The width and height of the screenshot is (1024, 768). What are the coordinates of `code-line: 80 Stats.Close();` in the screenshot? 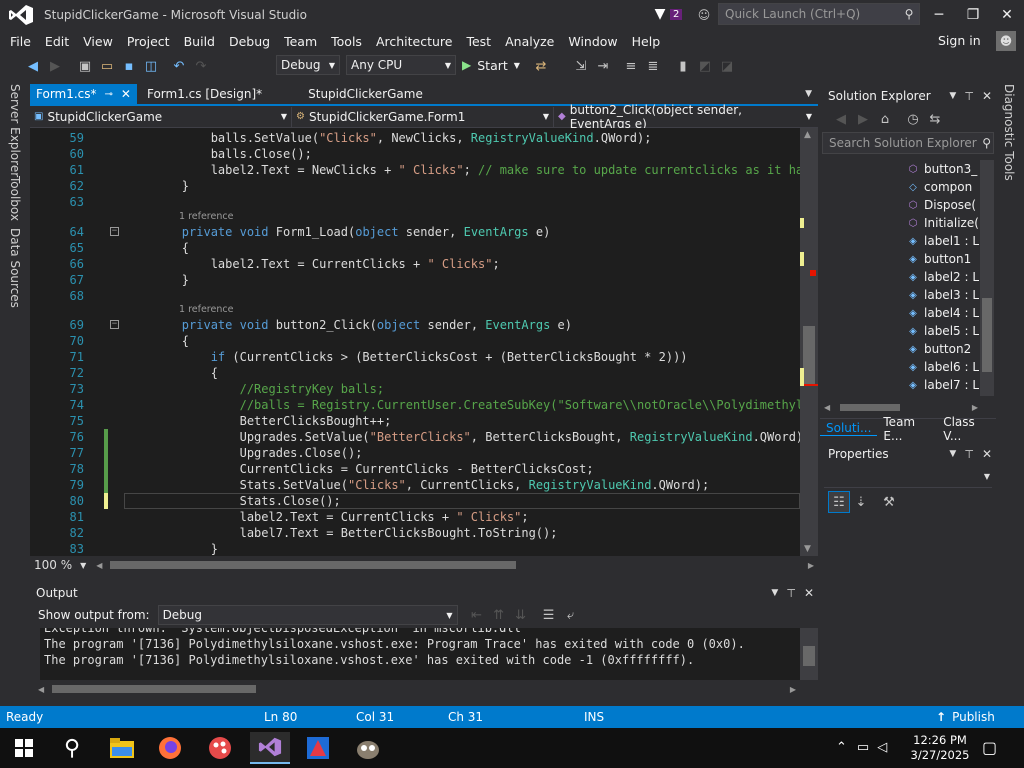 It's located at (415, 501).